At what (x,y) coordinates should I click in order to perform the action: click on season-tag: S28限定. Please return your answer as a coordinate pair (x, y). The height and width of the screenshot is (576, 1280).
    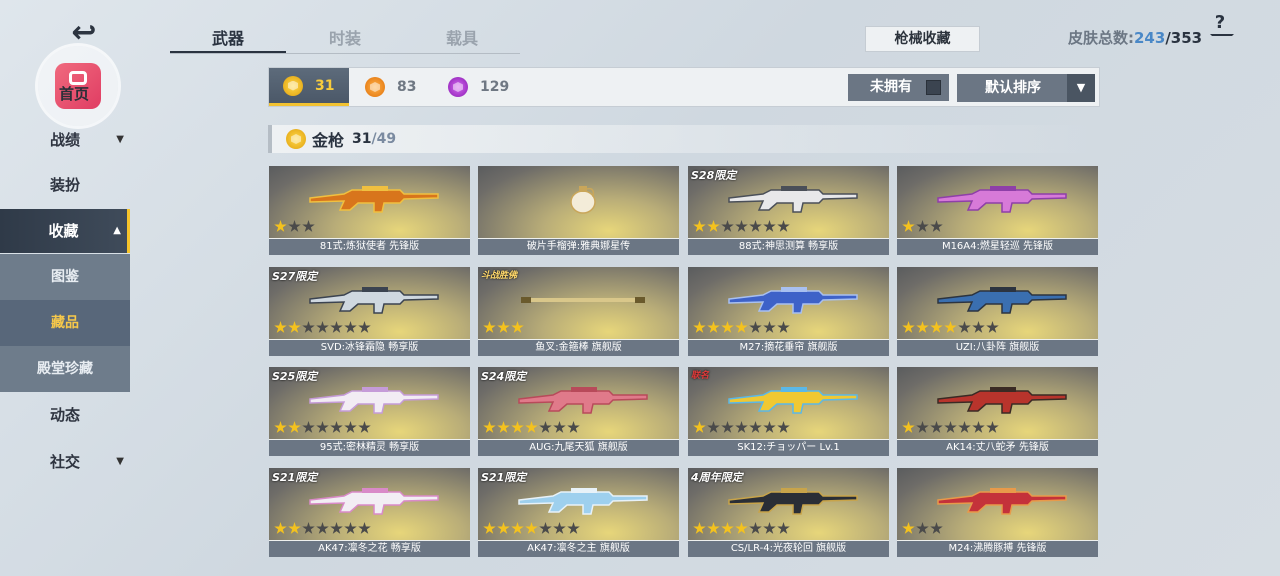
    Looking at the image, I should click on (714, 175).